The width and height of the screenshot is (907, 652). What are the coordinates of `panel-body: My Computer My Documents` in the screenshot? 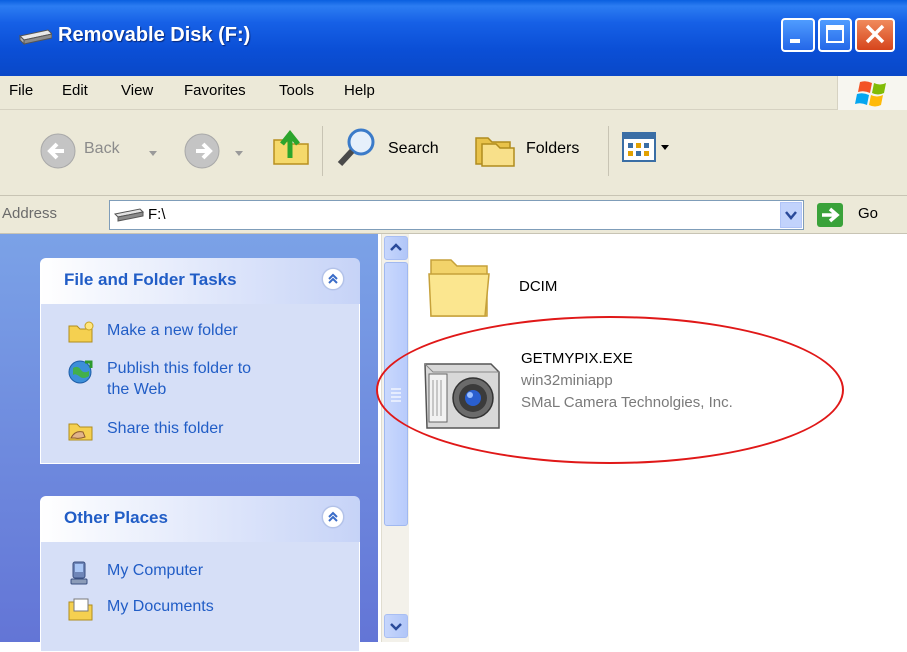 It's located at (200, 597).